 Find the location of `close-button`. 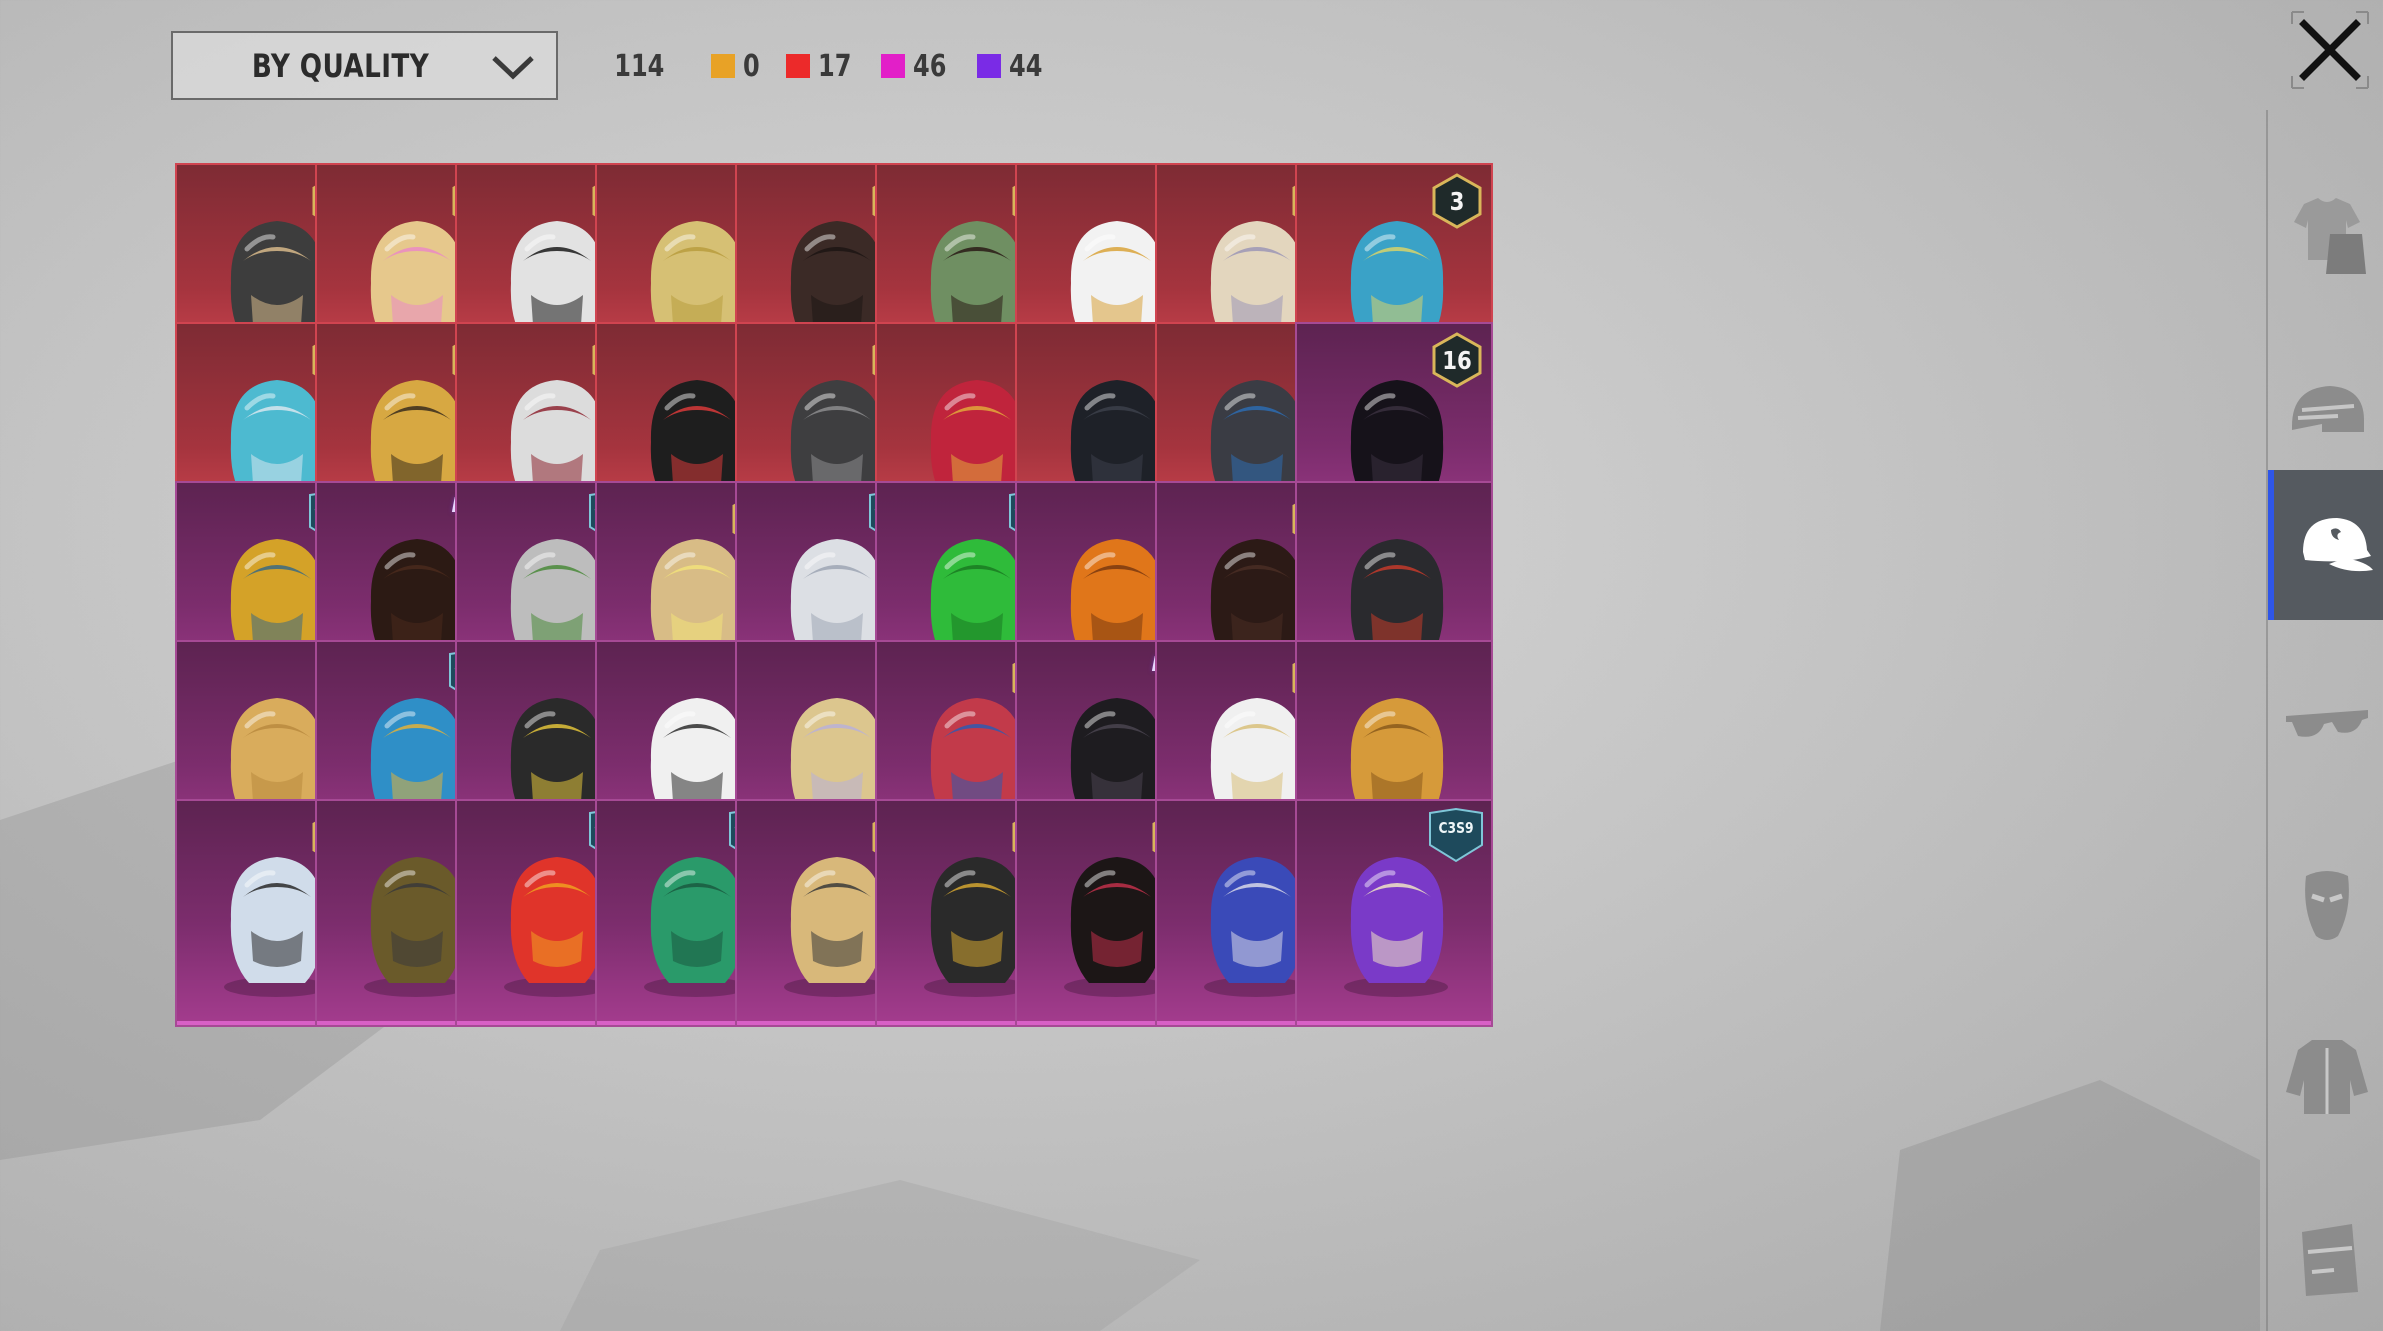

close-button is located at coordinates (2330, 50).